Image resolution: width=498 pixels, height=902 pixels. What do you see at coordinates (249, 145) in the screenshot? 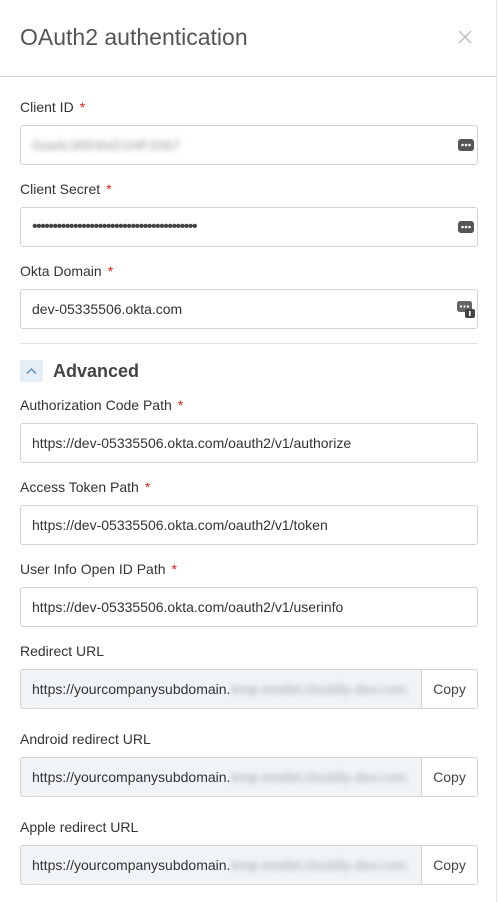
I see `client-id-field: 0oa4c3t5h8sD1NF2067` at bounding box center [249, 145].